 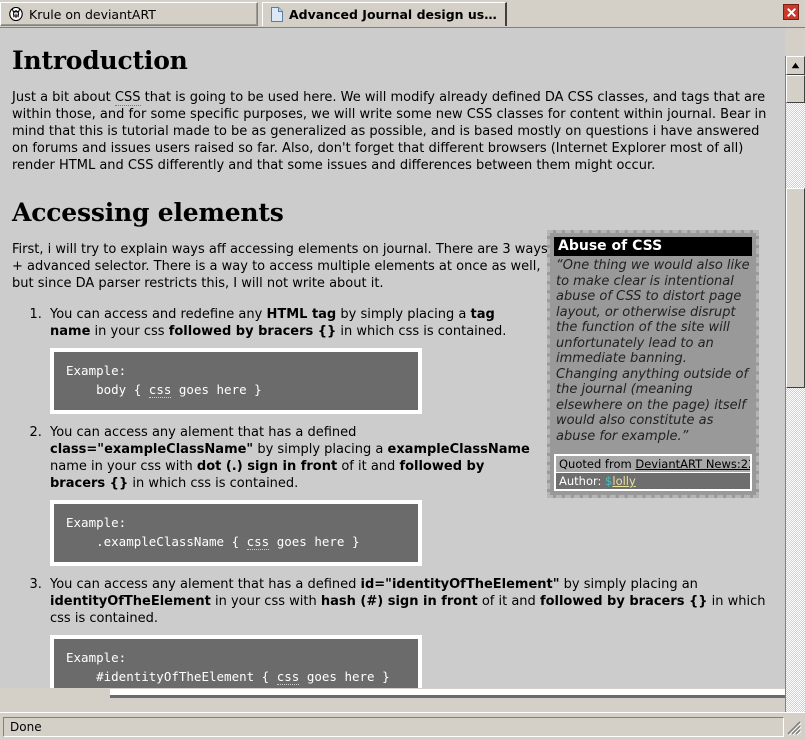 I want to click on status-bar: Done, so click(x=402, y=726).